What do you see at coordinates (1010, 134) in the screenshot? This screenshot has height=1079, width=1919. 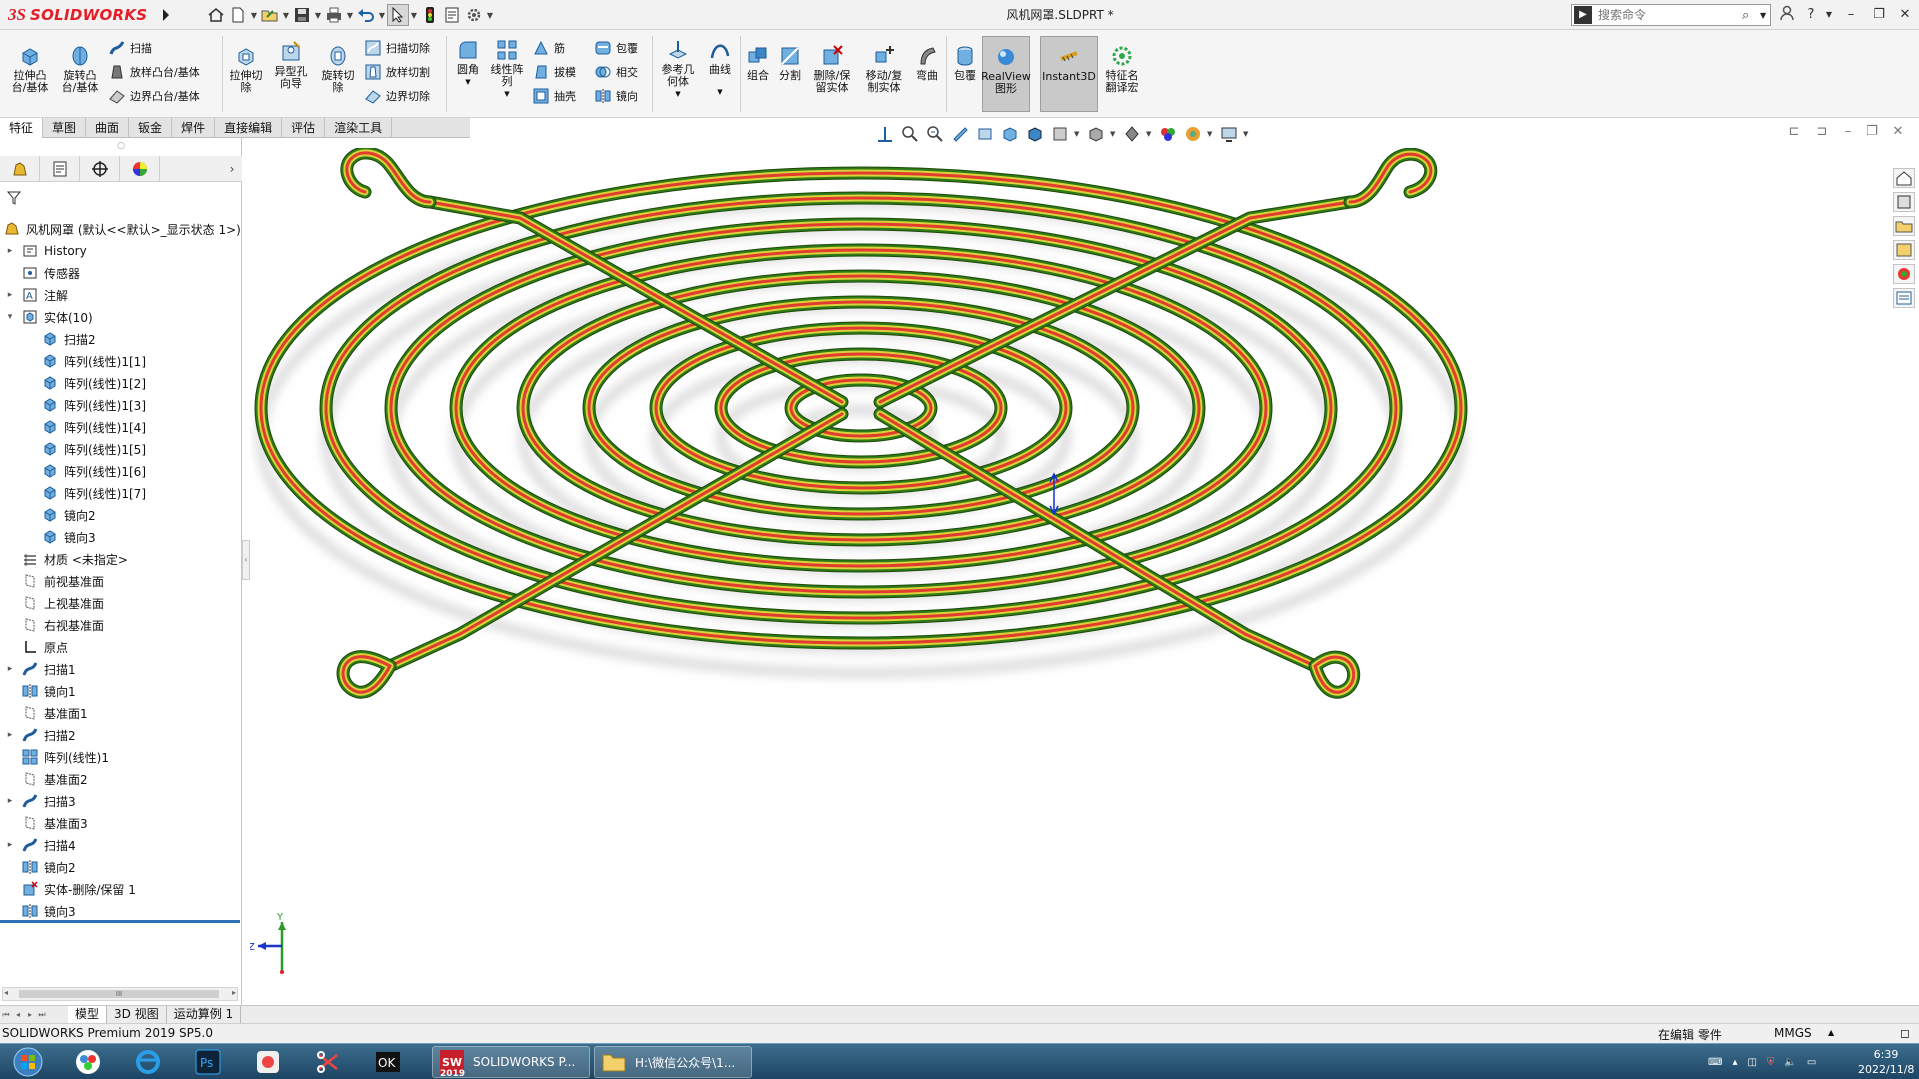 I see `view-orientation-icon` at bounding box center [1010, 134].